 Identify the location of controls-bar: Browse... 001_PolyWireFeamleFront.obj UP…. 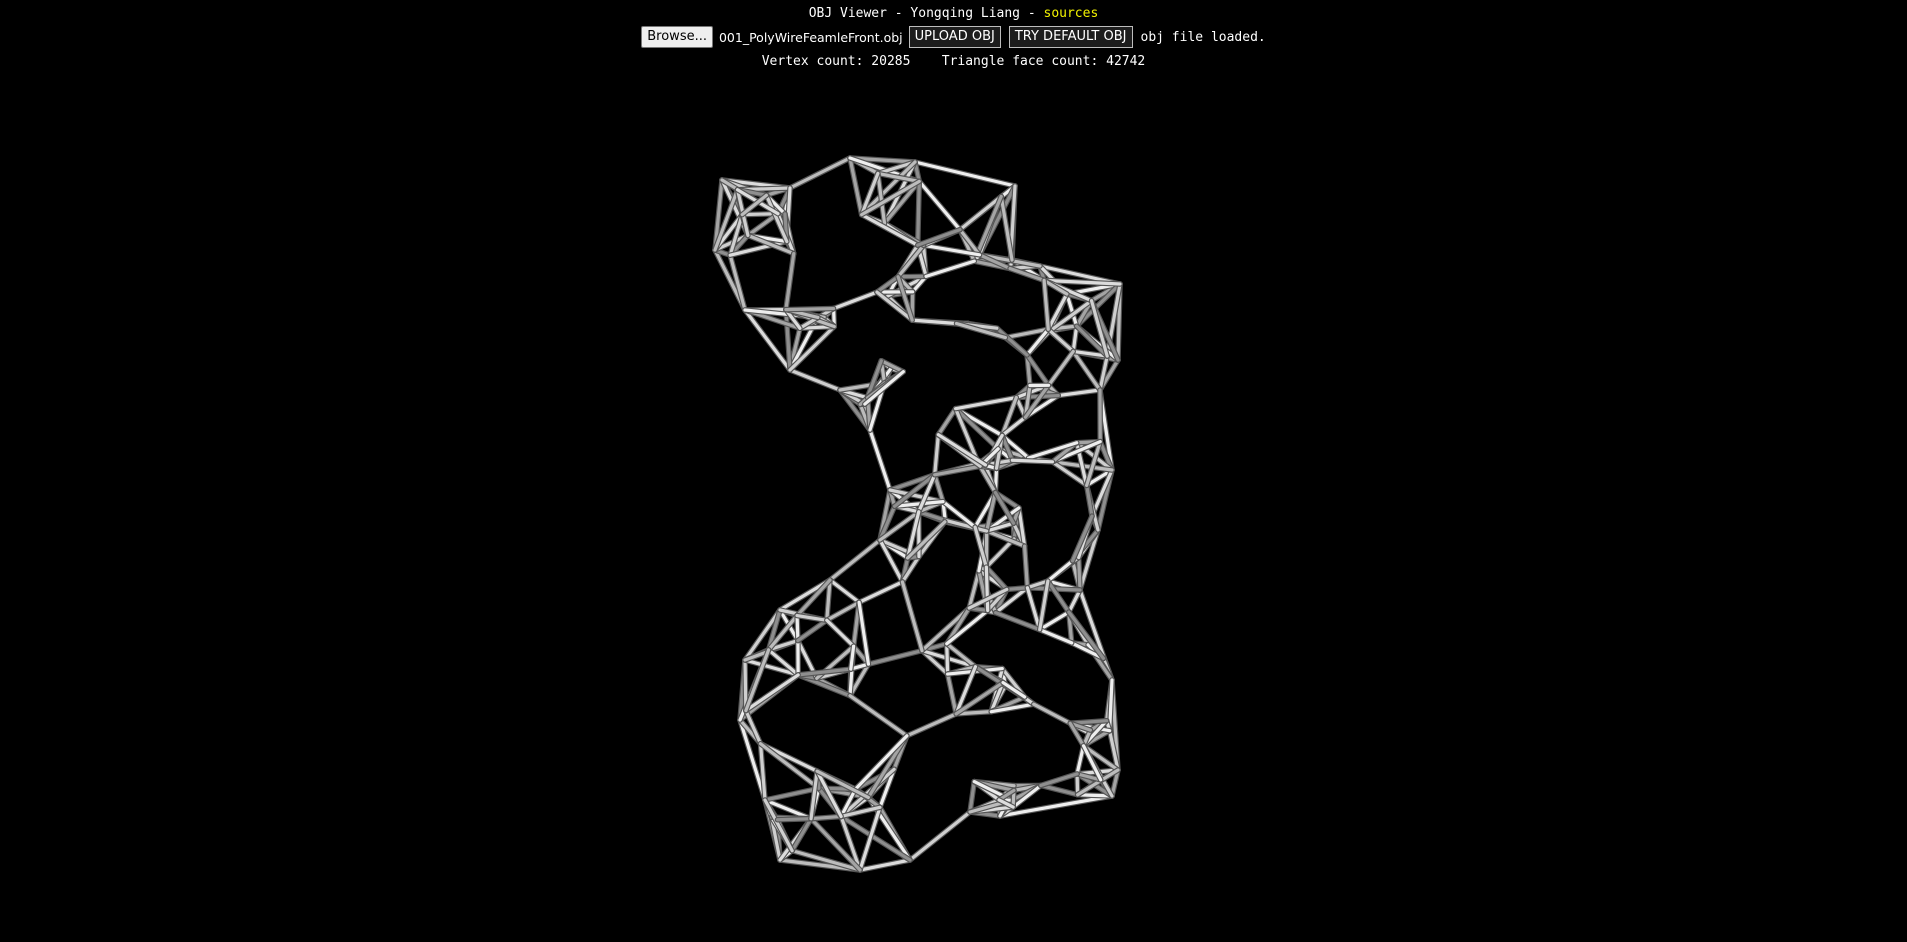
(953, 37).